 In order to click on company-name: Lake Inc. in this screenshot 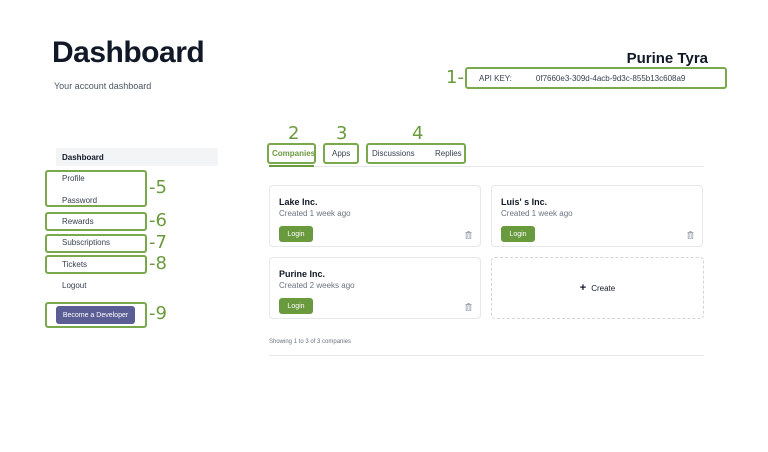, I will do `click(298, 202)`.